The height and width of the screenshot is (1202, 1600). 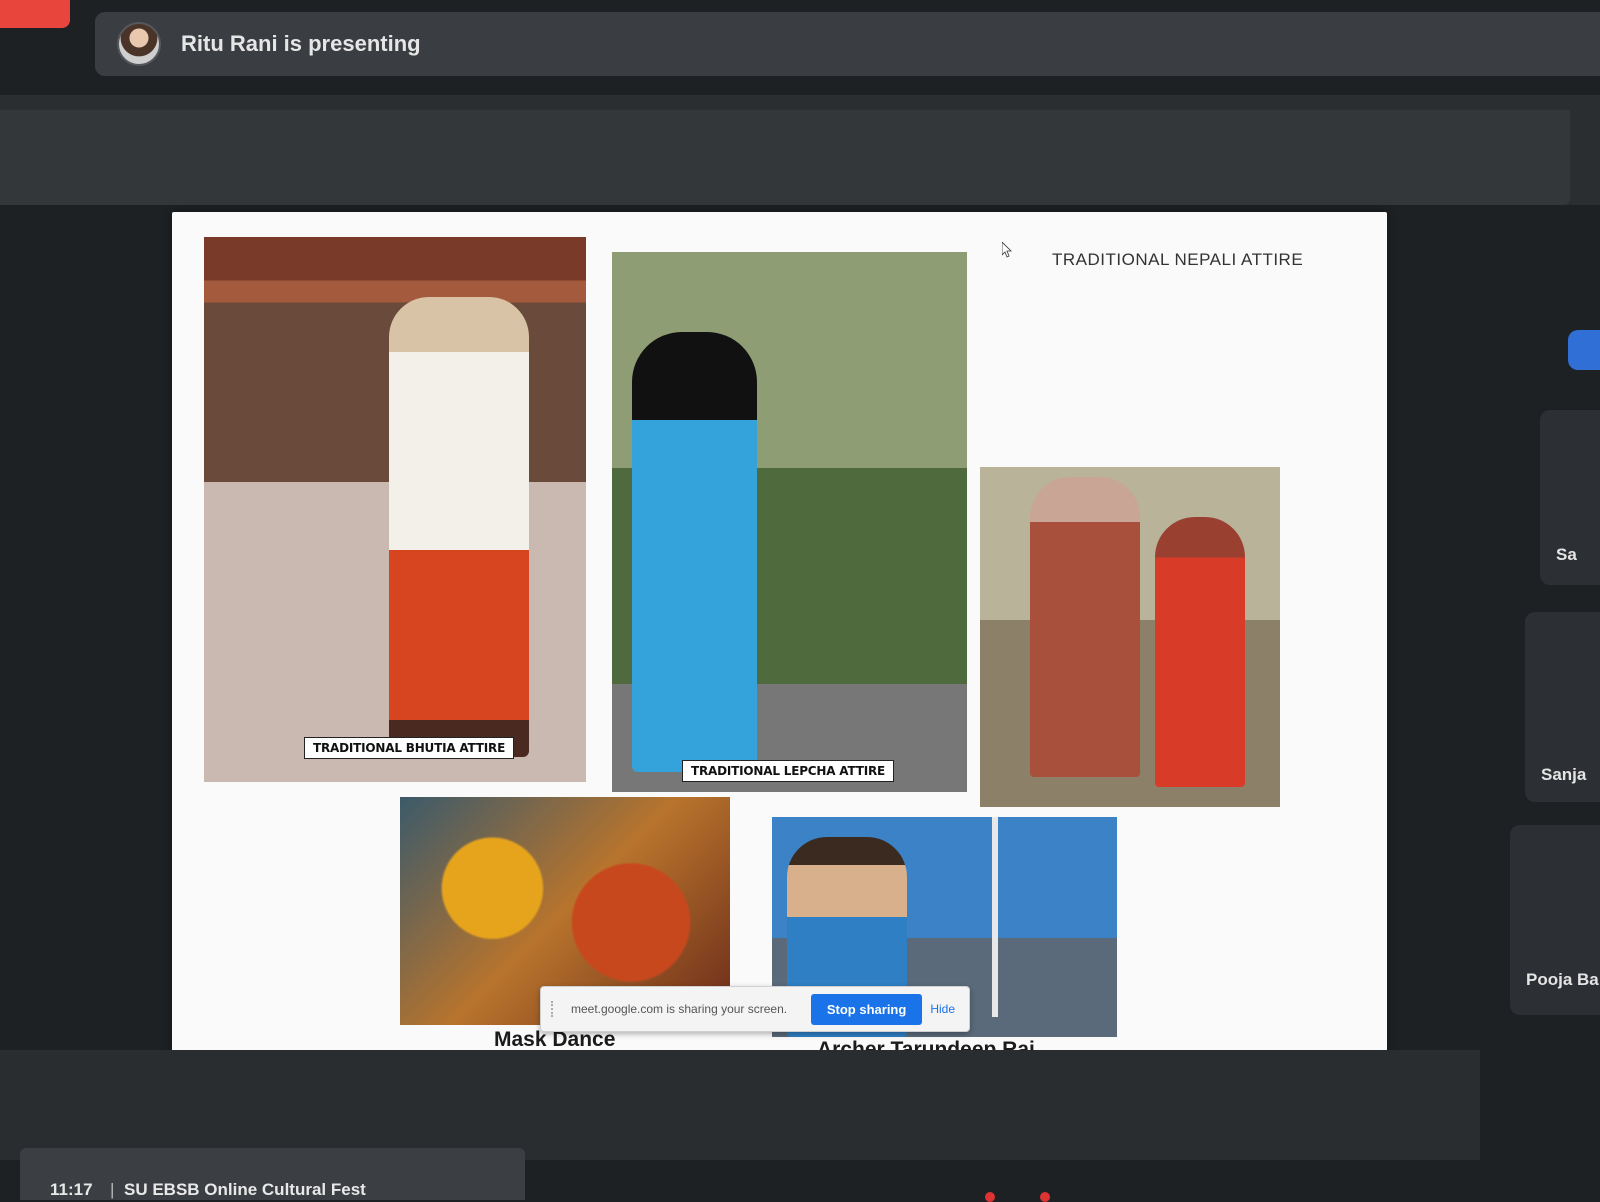 What do you see at coordinates (942, 1009) in the screenshot?
I see `hide-button: Hide` at bounding box center [942, 1009].